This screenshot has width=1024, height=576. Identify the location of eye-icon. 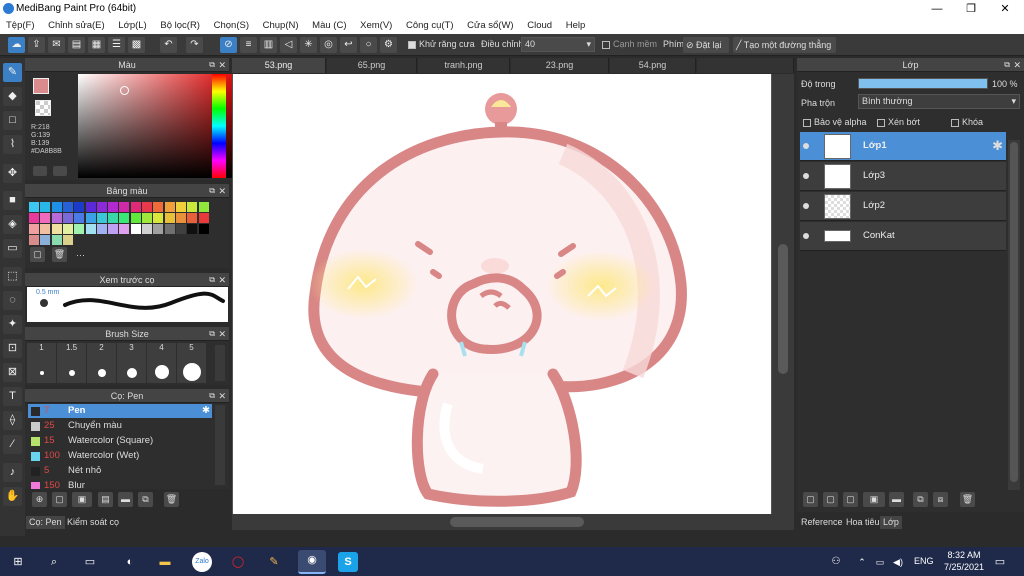
(806, 236).